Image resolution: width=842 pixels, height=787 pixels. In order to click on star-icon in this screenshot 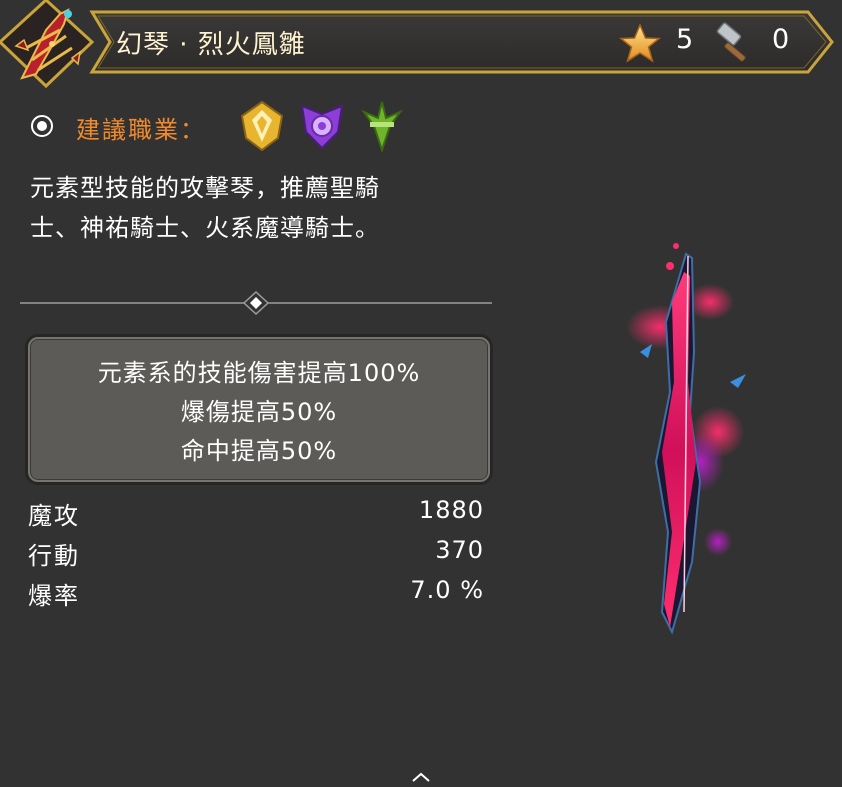, I will do `click(640, 44)`.